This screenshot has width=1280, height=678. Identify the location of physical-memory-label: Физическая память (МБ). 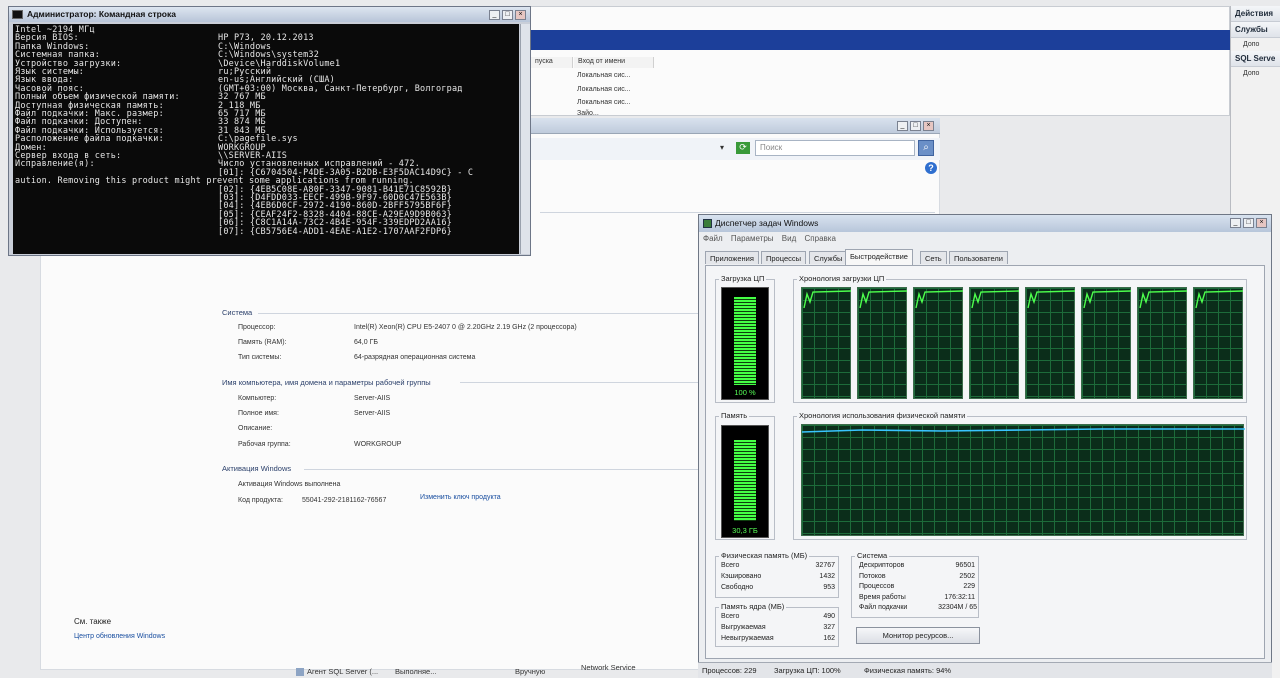
(764, 555).